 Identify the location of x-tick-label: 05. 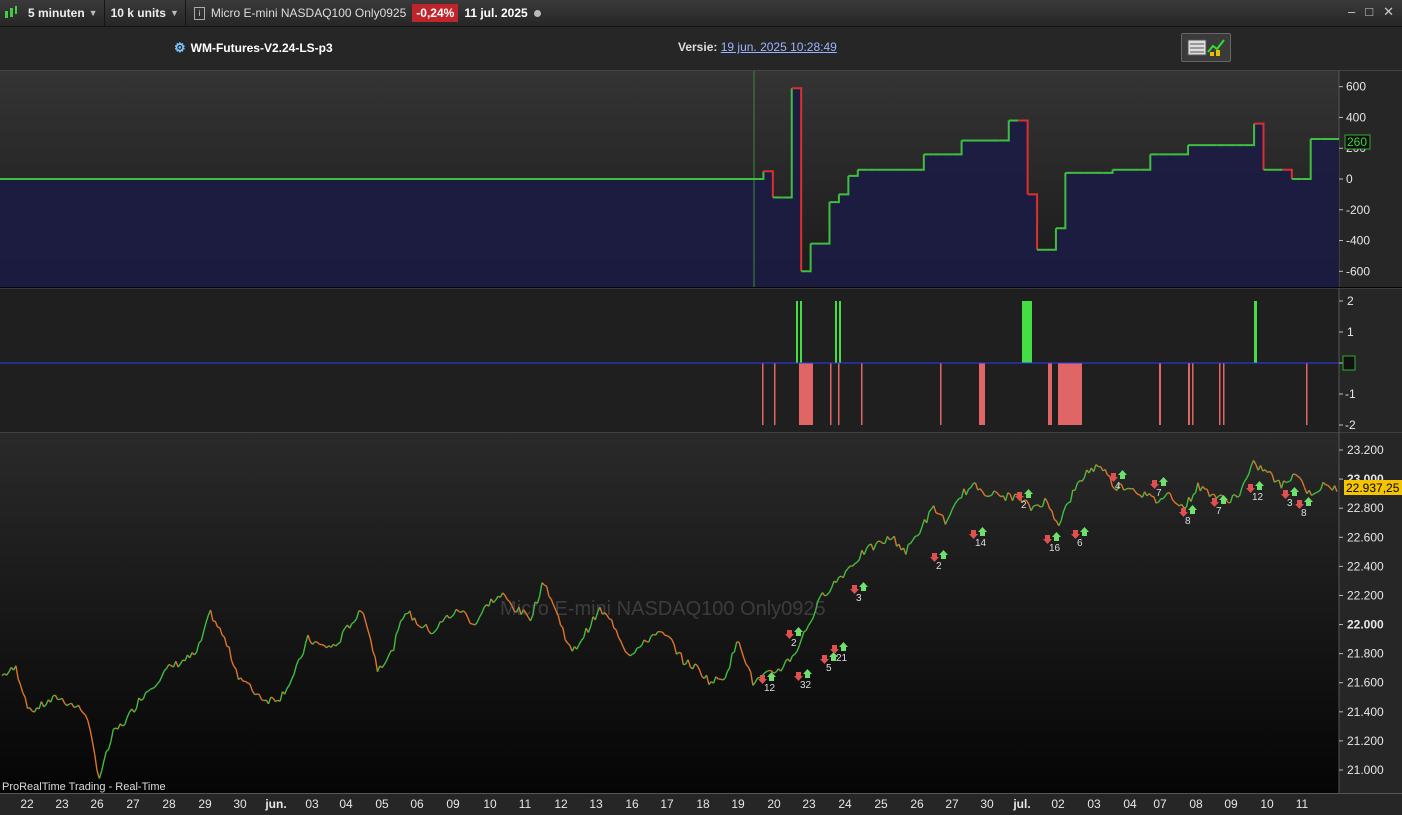
(381, 804).